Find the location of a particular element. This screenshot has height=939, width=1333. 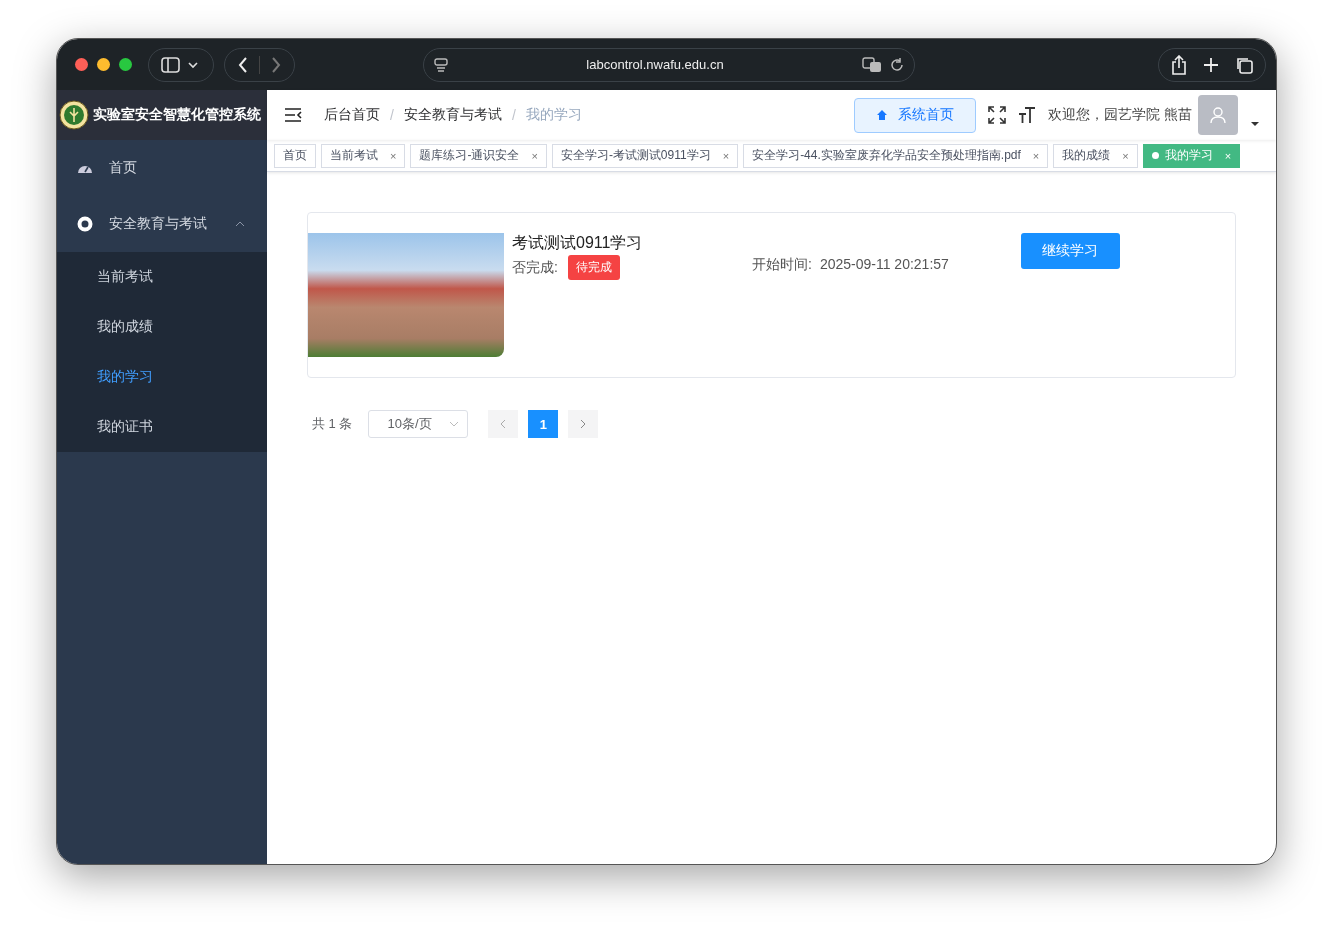

course-title: 考试测试0911学习 is located at coordinates (578, 243).